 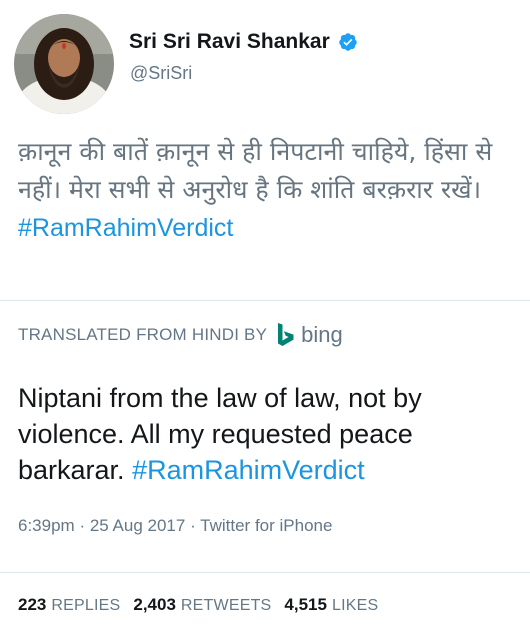 What do you see at coordinates (355, 606) in the screenshot?
I see `likes-label: LIKES` at bounding box center [355, 606].